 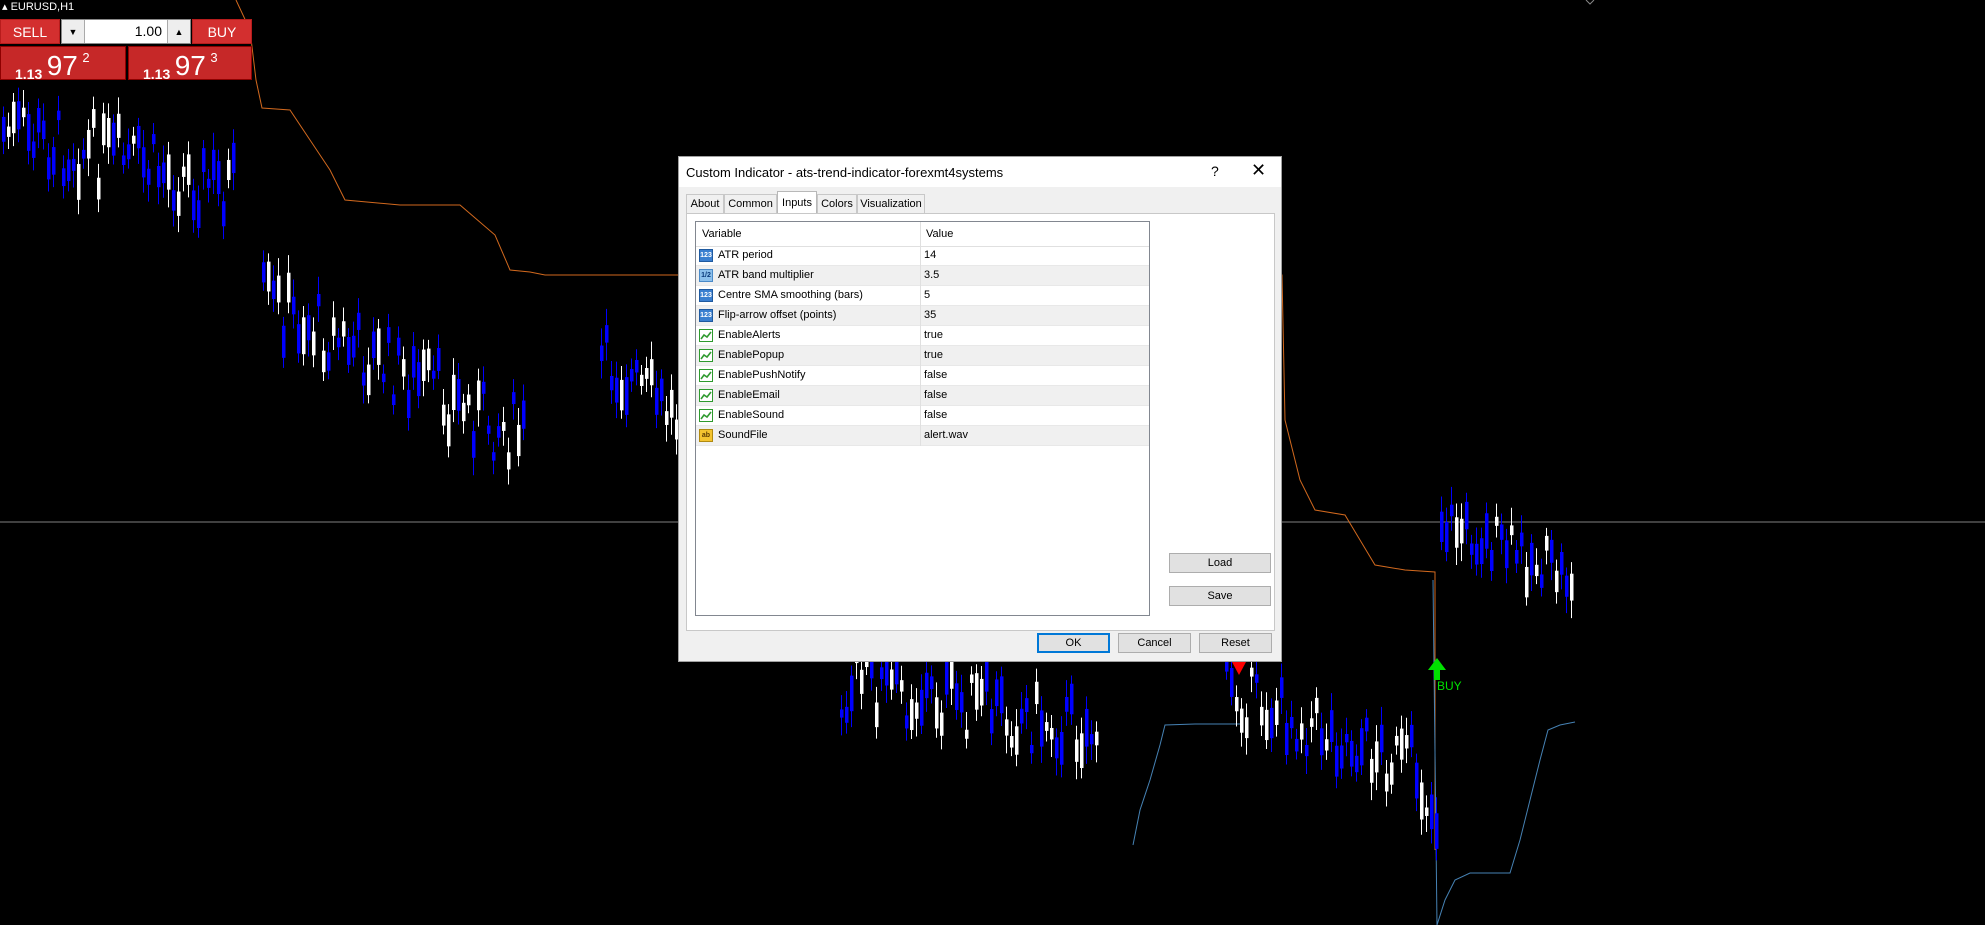 What do you see at coordinates (722, 234) in the screenshot?
I see `column-header-variable: Variable` at bounding box center [722, 234].